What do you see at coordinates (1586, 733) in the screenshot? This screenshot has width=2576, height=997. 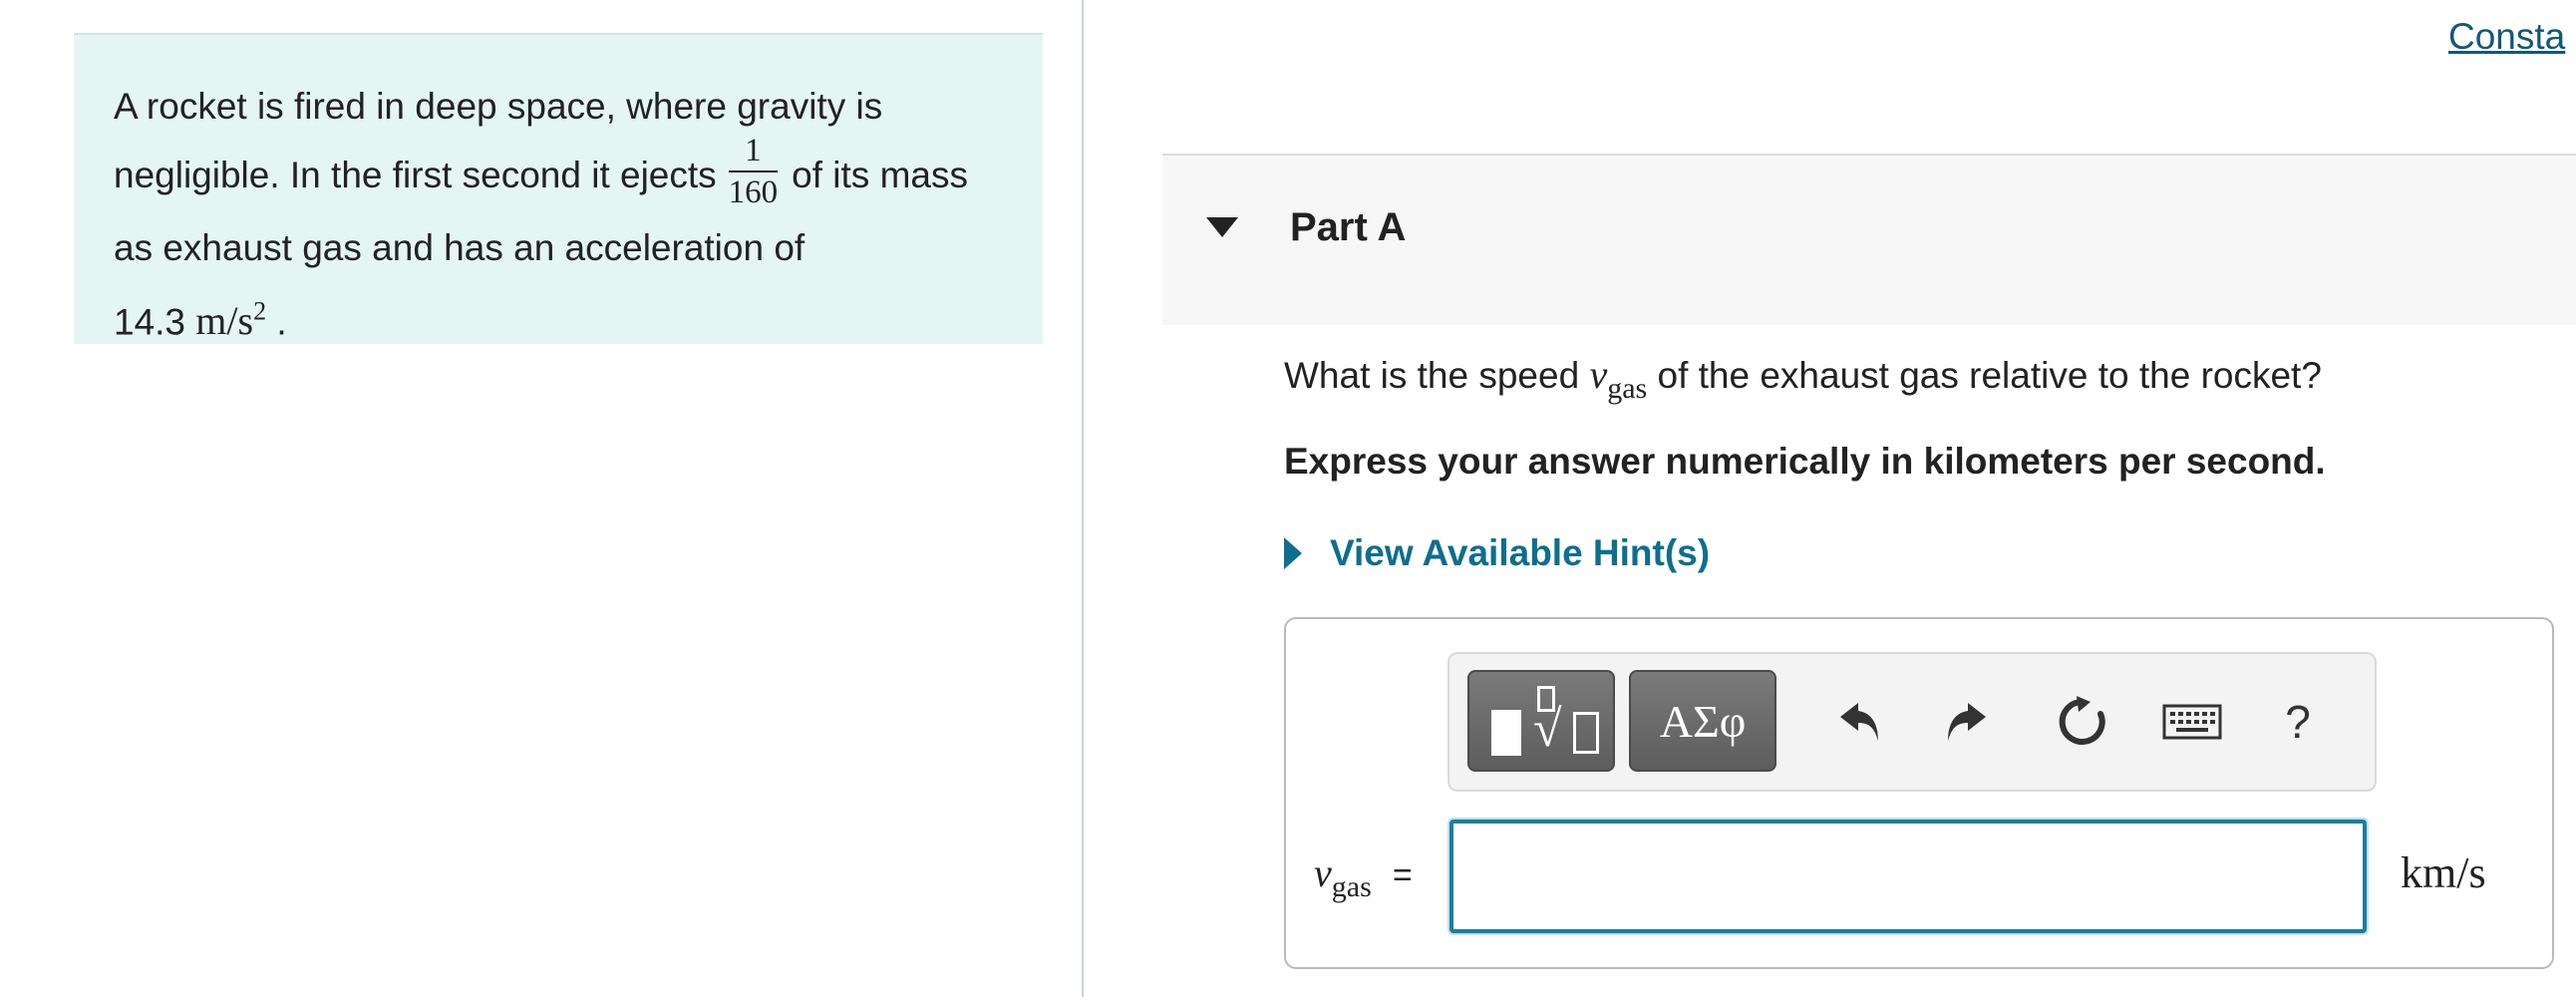 I see `template-radicand-box` at bounding box center [1586, 733].